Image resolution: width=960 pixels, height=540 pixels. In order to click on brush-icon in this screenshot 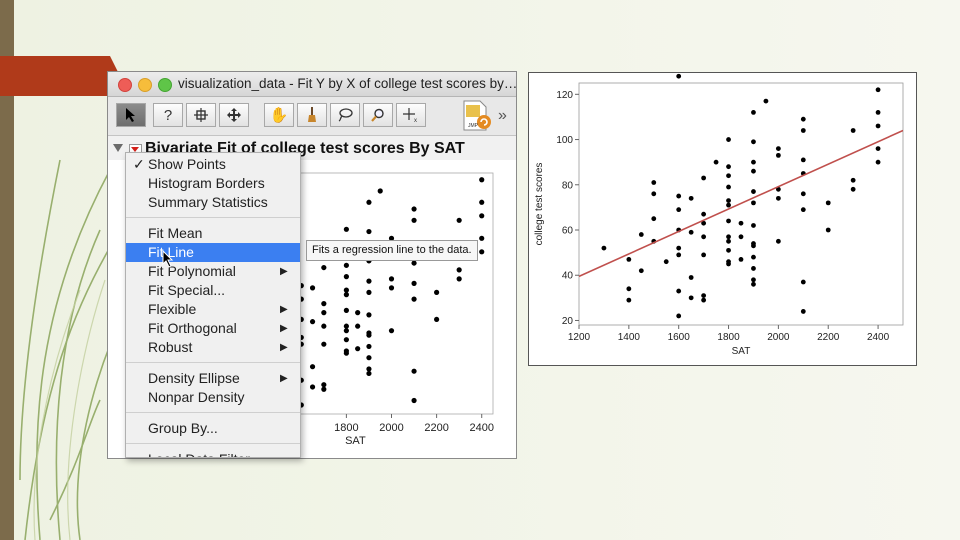, I will do `click(201, 115)`.